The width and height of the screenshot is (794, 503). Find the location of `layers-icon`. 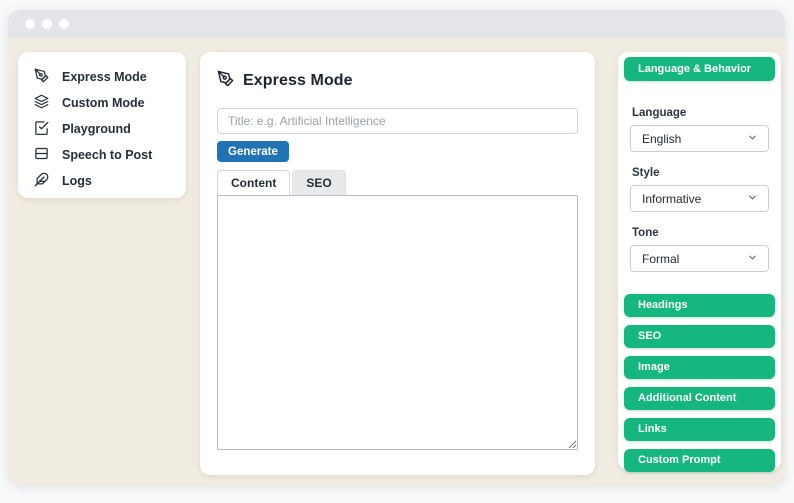

layers-icon is located at coordinates (41, 103).